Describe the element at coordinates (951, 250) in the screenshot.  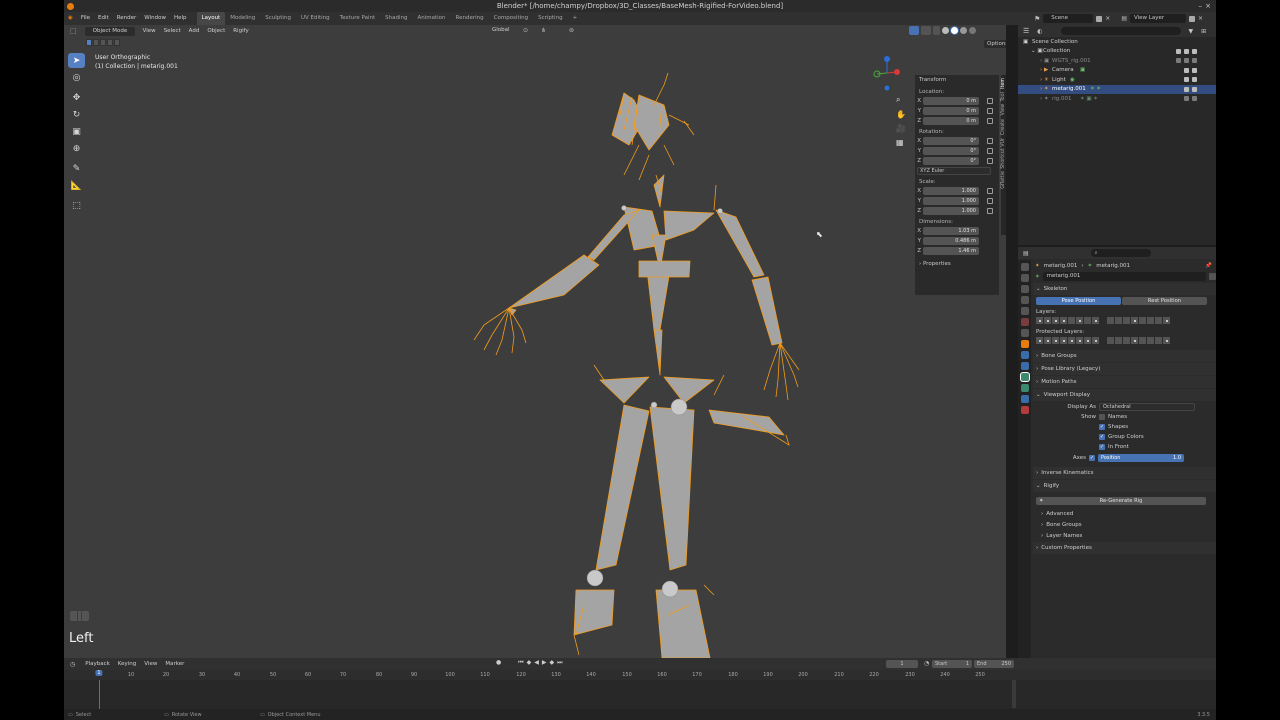
I see `dimensions-z-field: 1.46 m` at that location.